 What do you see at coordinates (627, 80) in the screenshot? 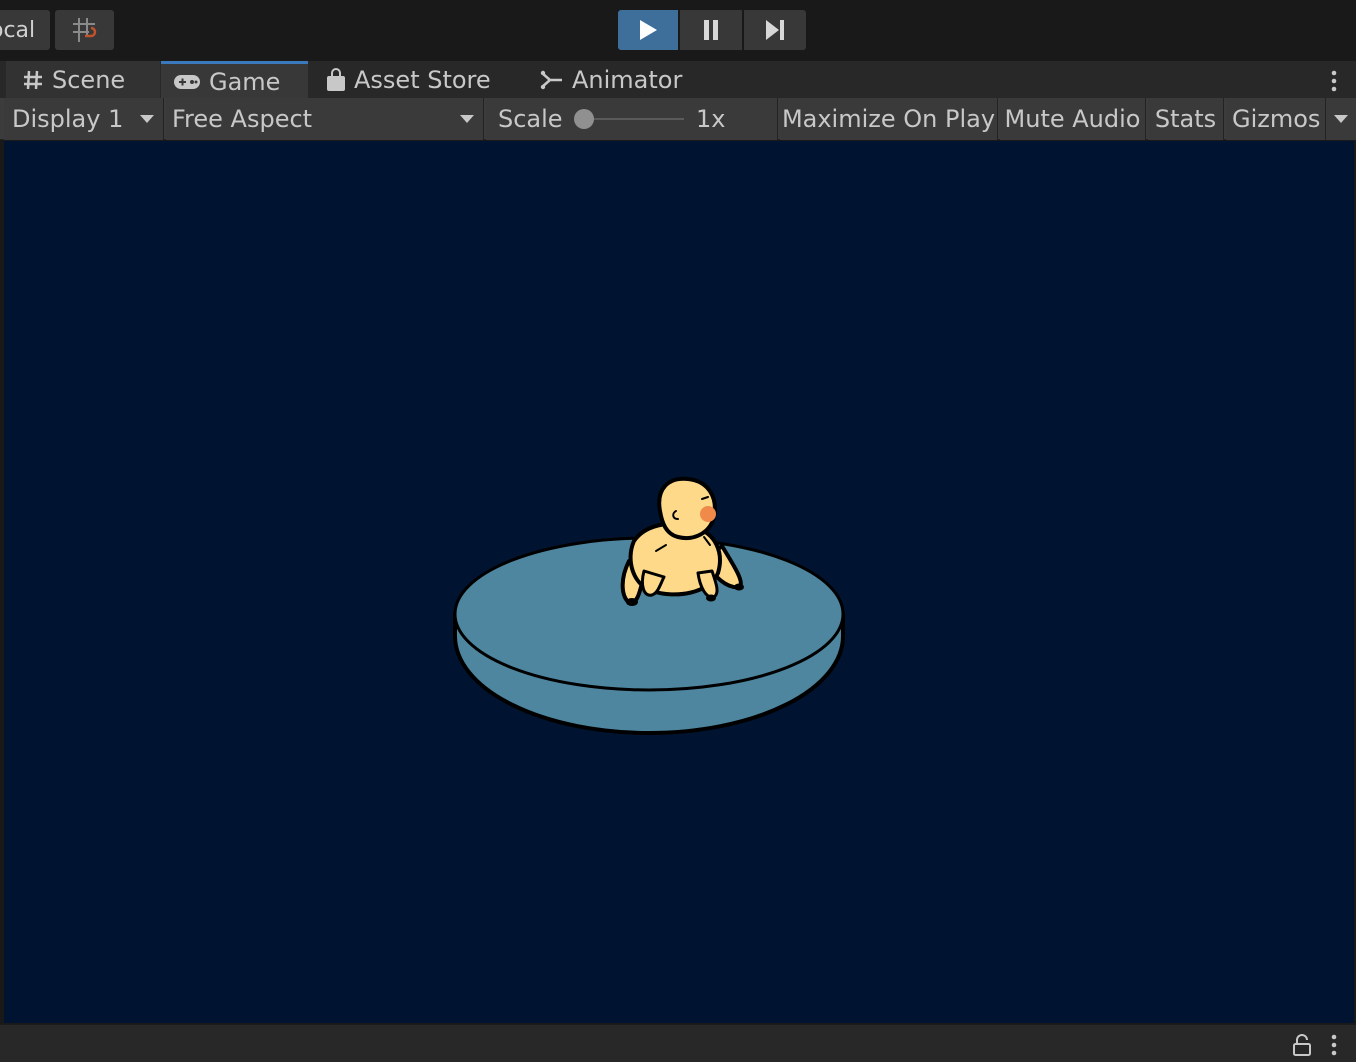
I see `tab-animator-label: Animator` at bounding box center [627, 80].